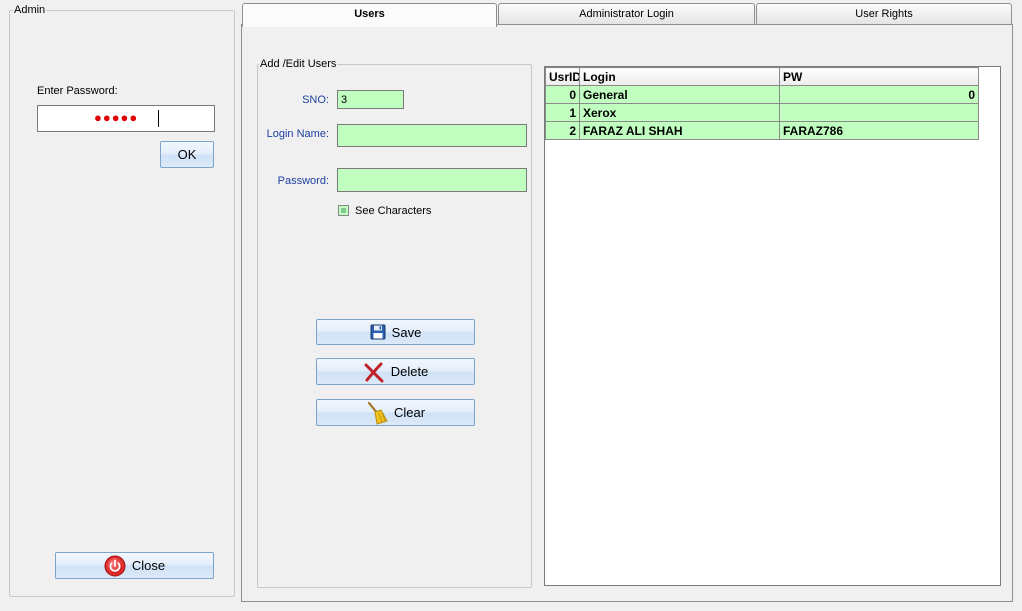 Image resolution: width=1022 pixels, height=611 pixels. I want to click on tab-administrator-login: Administrator Login, so click(626, 13).